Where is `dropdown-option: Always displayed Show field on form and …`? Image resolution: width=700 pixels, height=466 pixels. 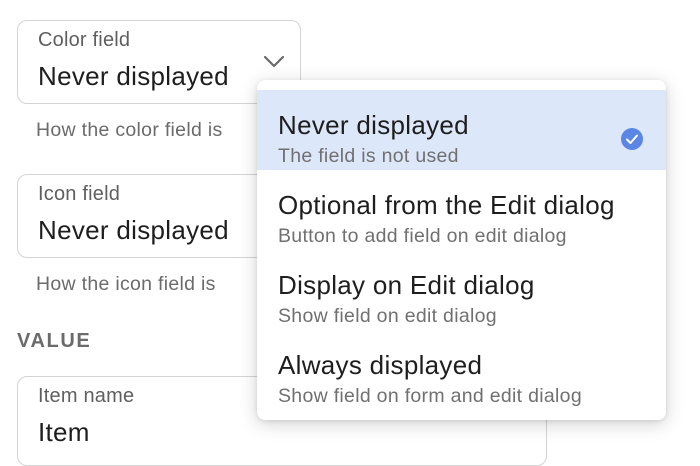 dropdown-option: Always displayed Show field on form and … is located at coordinates (461, 370).